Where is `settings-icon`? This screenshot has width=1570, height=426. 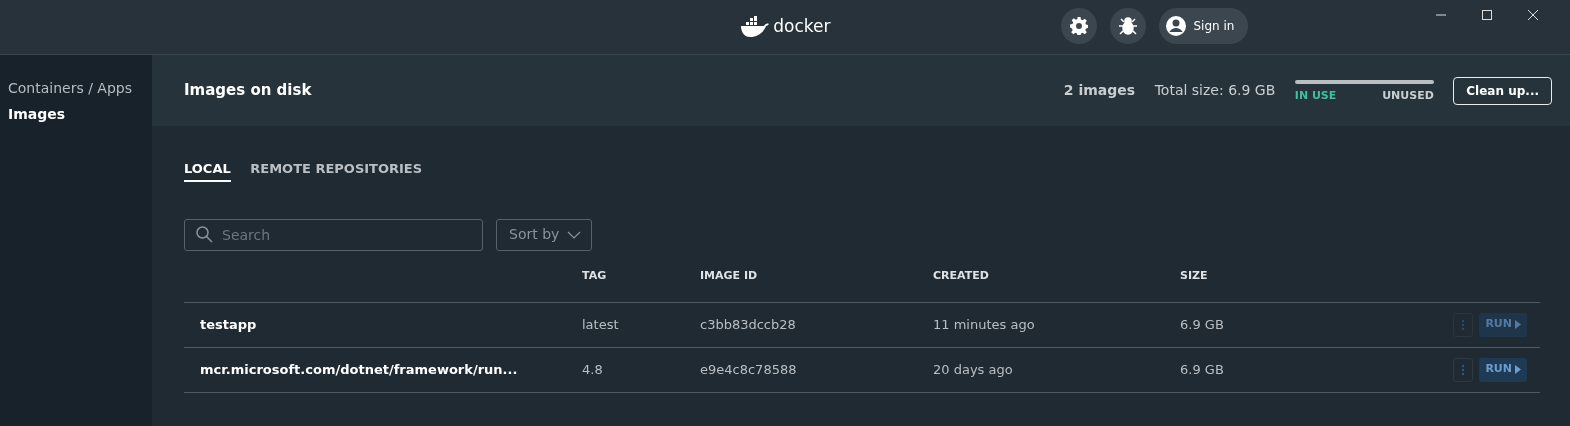
settings-icon is located at coordinates (1079, 26).